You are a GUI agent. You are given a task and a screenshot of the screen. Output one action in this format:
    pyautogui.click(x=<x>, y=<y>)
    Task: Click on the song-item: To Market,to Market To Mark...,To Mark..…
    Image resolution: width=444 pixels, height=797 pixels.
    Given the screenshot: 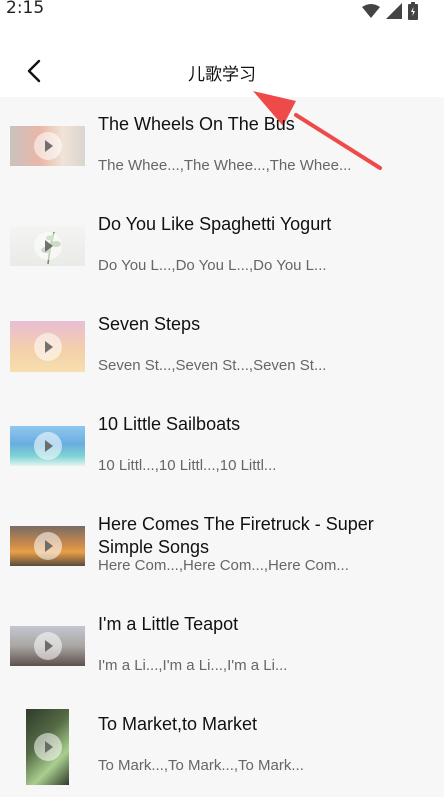 What is the action you would take?
    pyautogui.click(x=222, y=747)
    